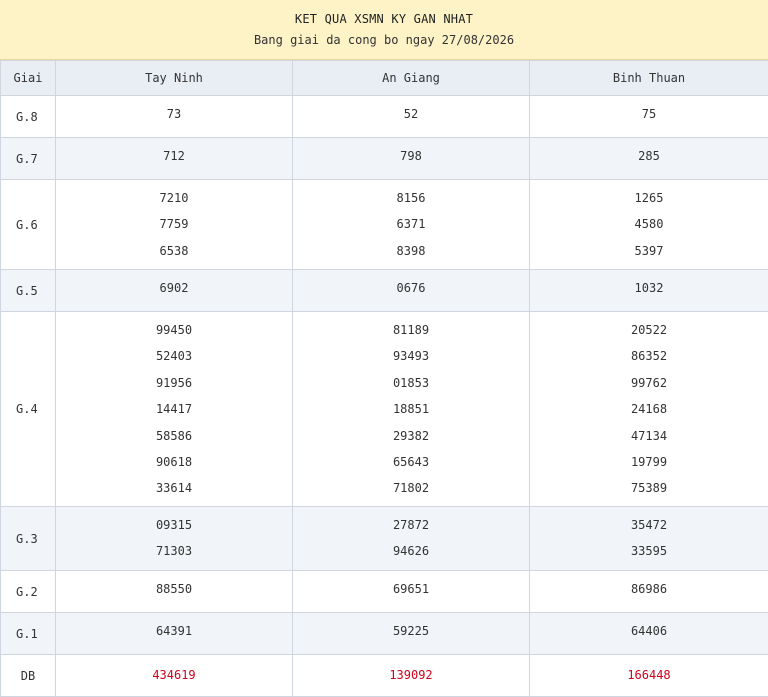 This screenshot has width=768, height=697. What do you see at coordinates (411, 436) in the screenshot?
I see `result-number: 29382` at bounding box center [411, 436].